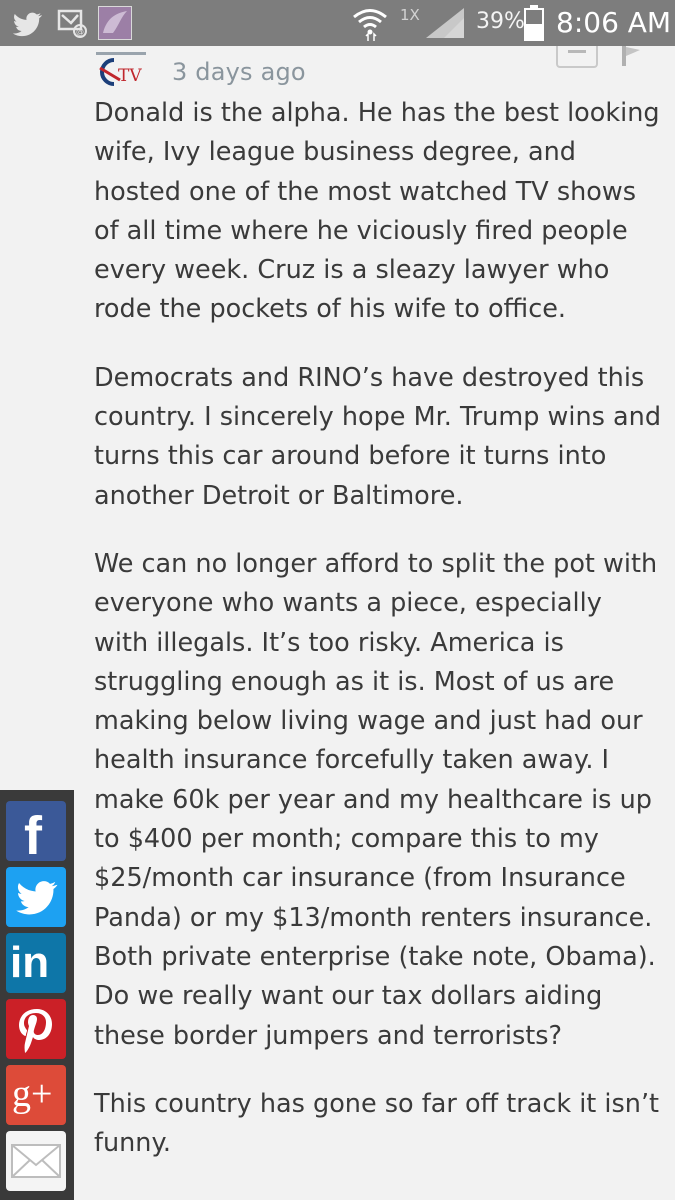 This screenshot has height=1200, width=675. What do you see at coordinates (631, 56) in the screenshot?
I see `flag-icon` at bounding box center [631, 56].